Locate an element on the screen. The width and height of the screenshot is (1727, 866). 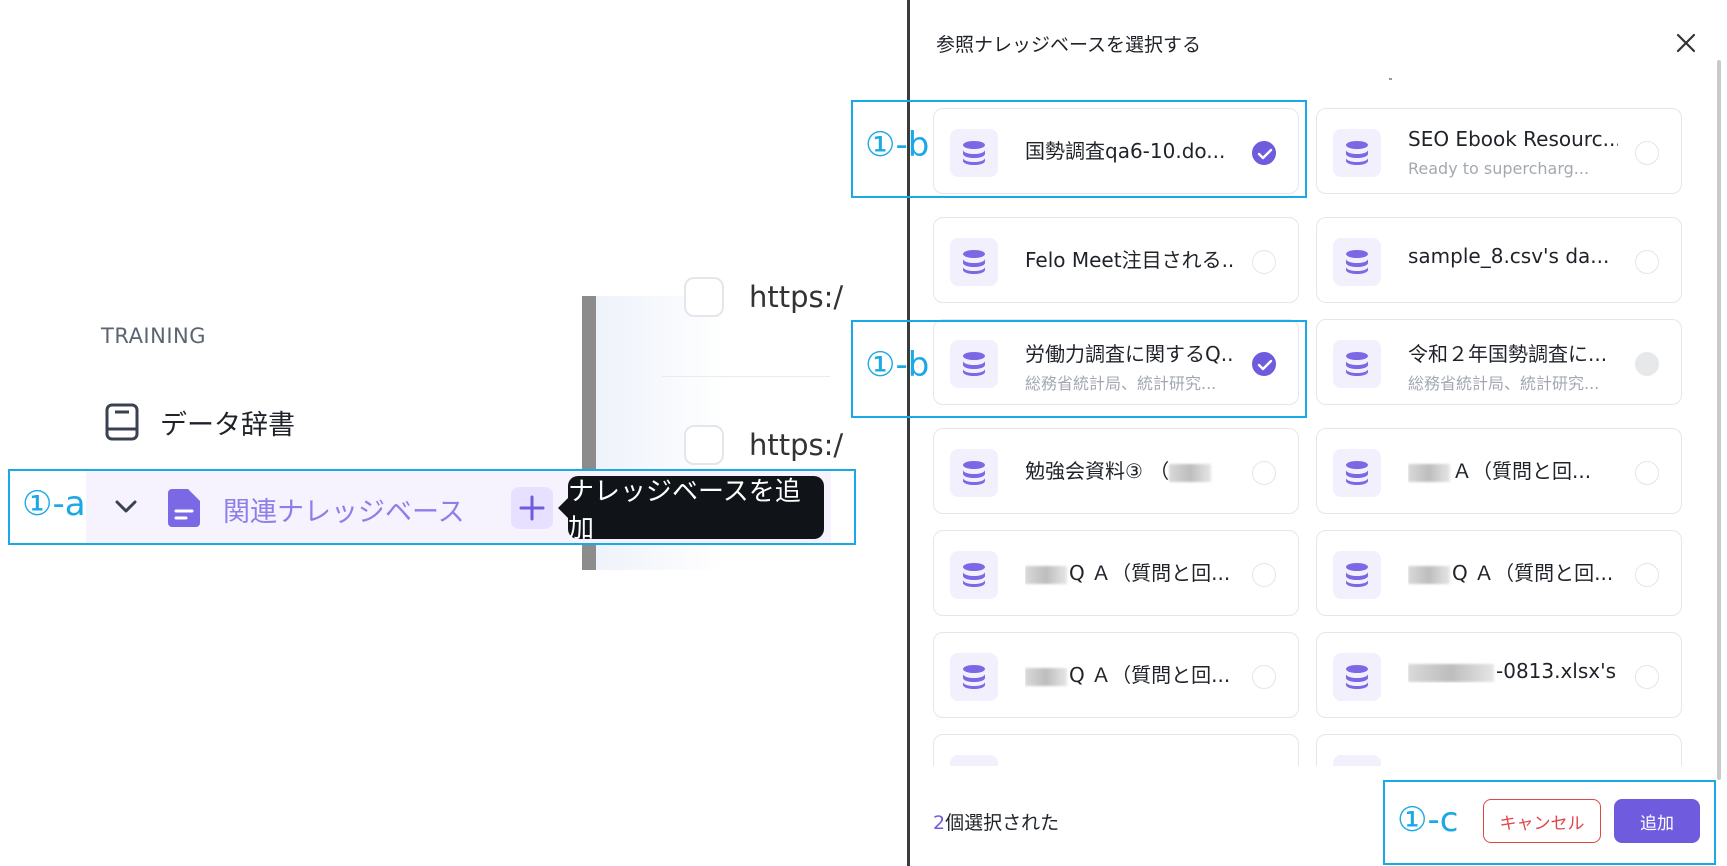
book-icon is located at coordinates (122, 422).